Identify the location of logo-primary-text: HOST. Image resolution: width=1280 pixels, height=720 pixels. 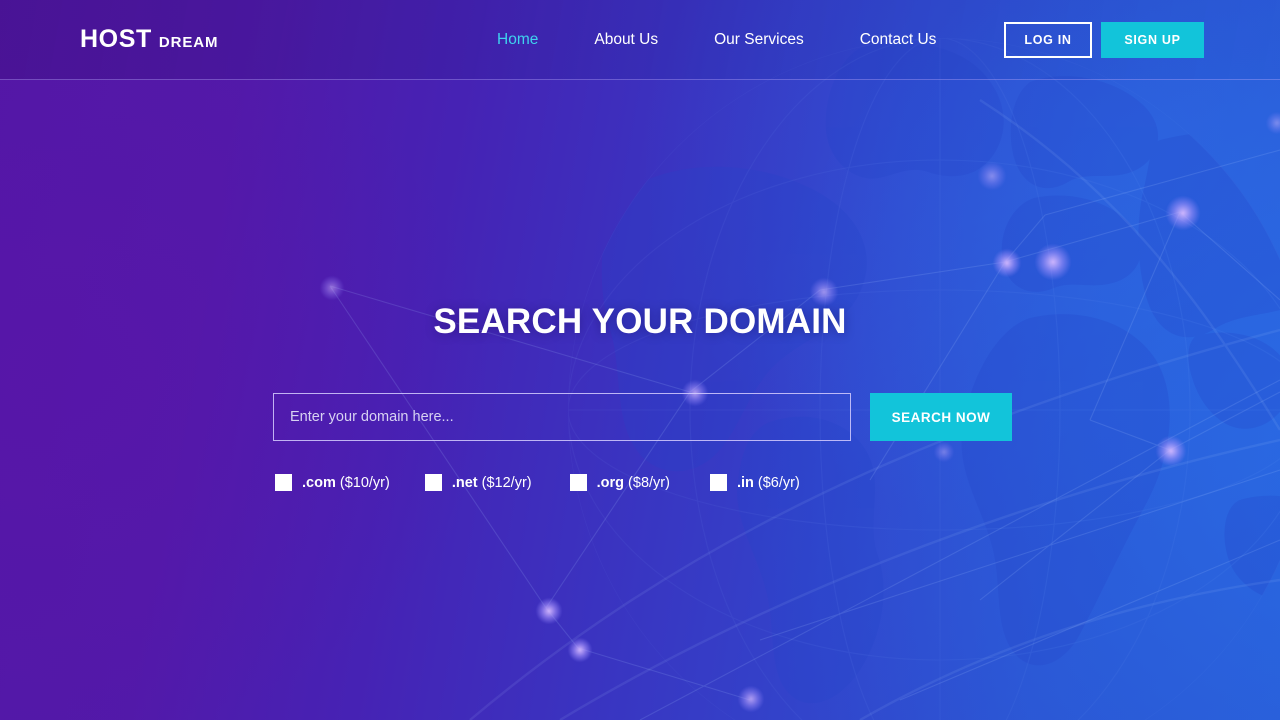
(116, 39).